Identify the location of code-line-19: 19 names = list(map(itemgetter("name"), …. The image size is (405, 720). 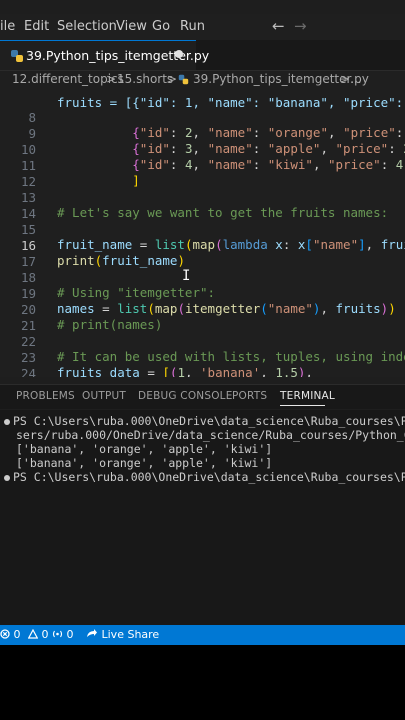
(202, 293).